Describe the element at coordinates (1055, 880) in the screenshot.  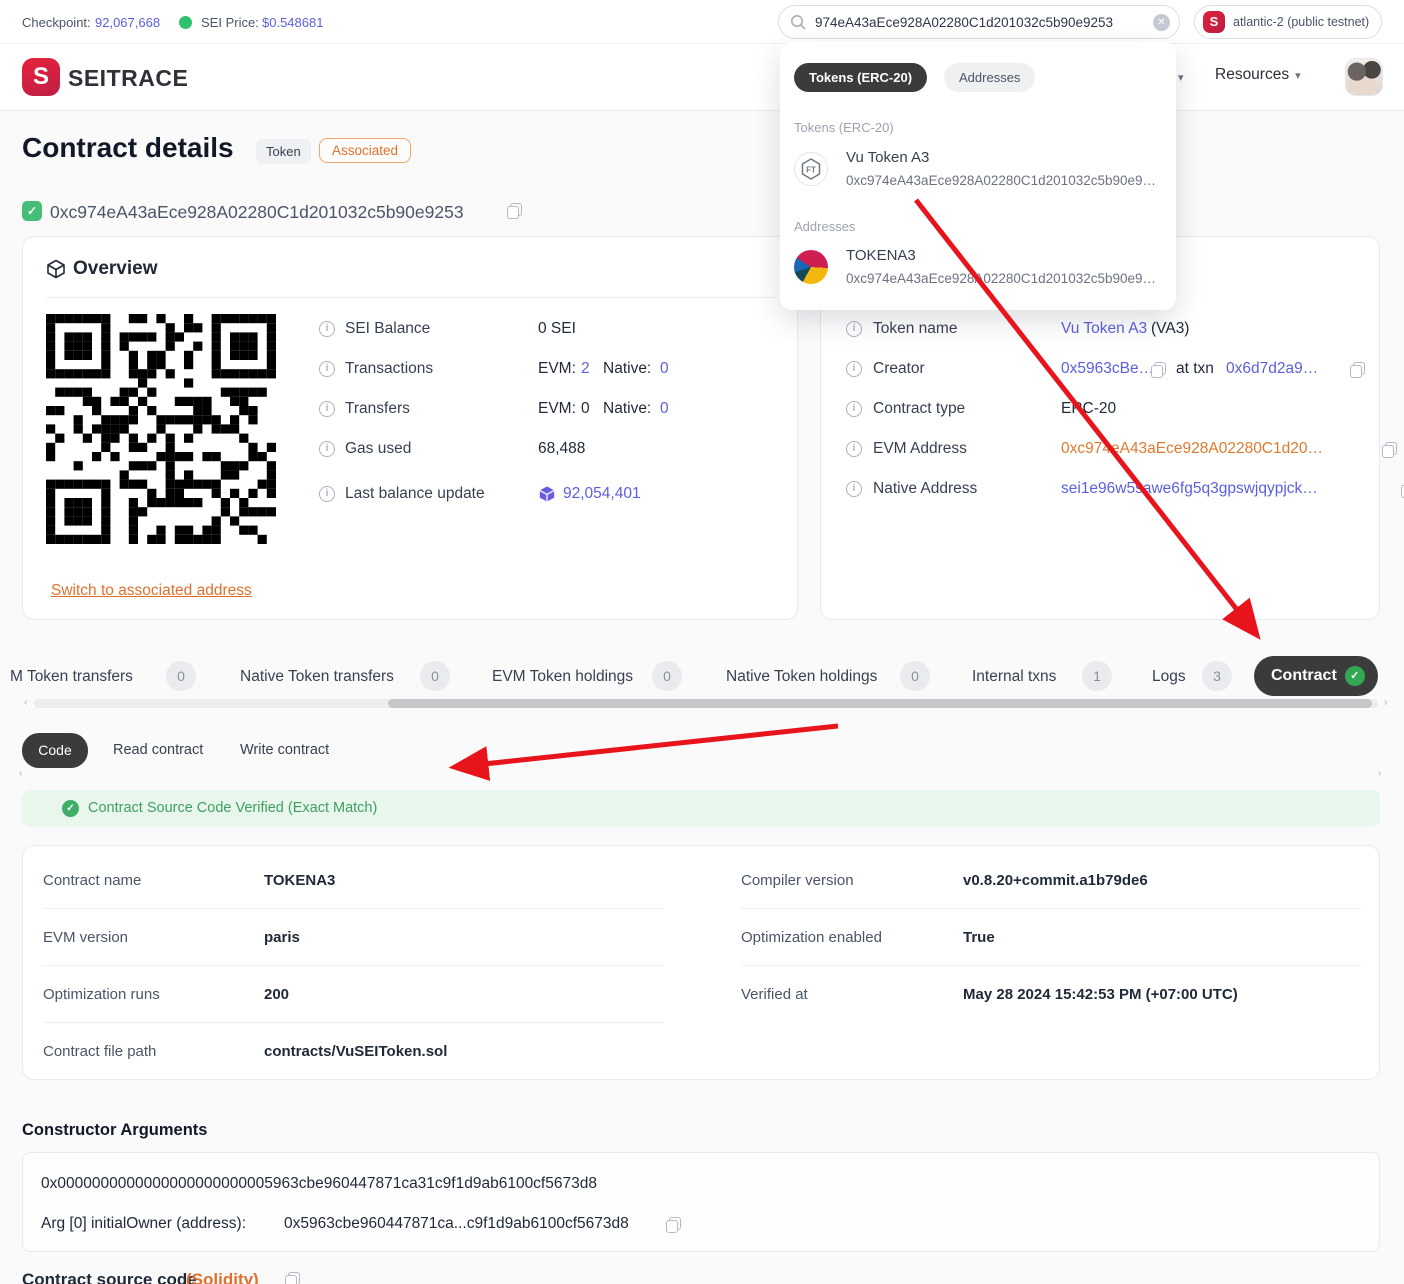
I see `compiler-version-value: v0.8.20+commit.a1b79de6` at that location.